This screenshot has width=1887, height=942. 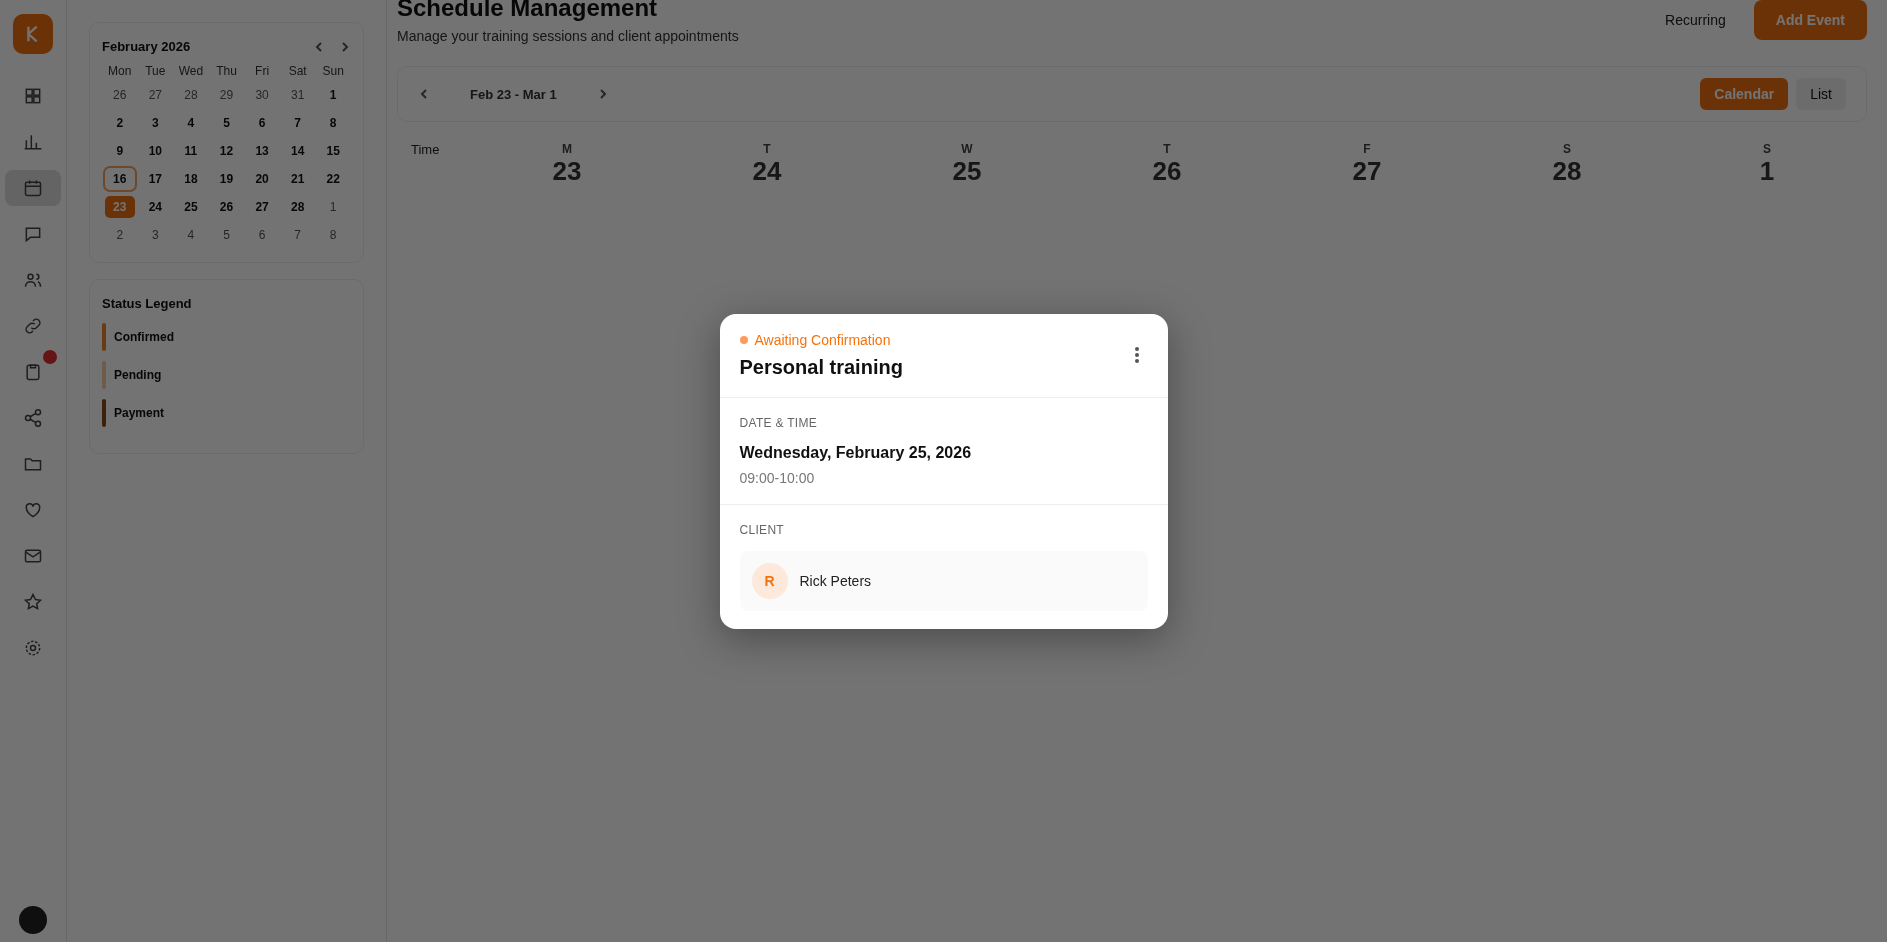 I want to click on weekday-label: Wed, so click(x=191, y=71).